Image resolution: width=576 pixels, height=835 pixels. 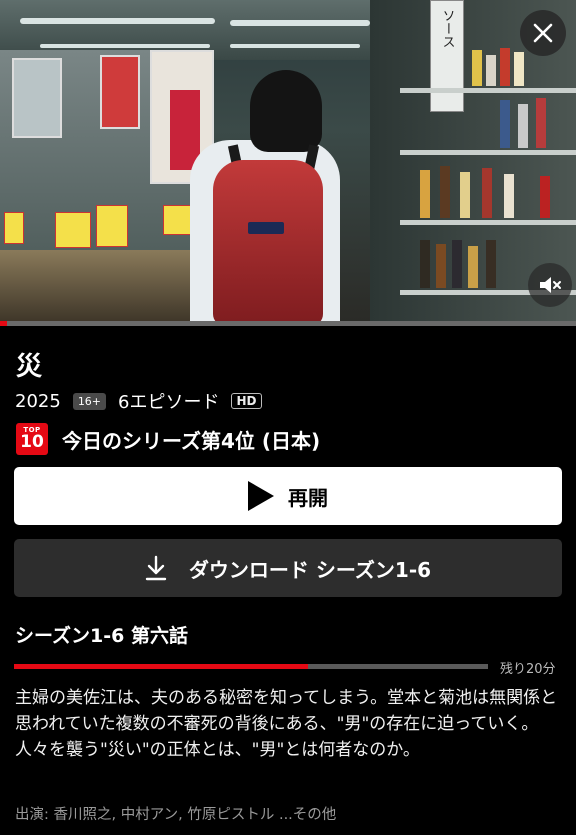 What do you see at coordinates (161, 666) in the screenshot?
I see `episode-progress-fill` at bounding box center [161, 666].